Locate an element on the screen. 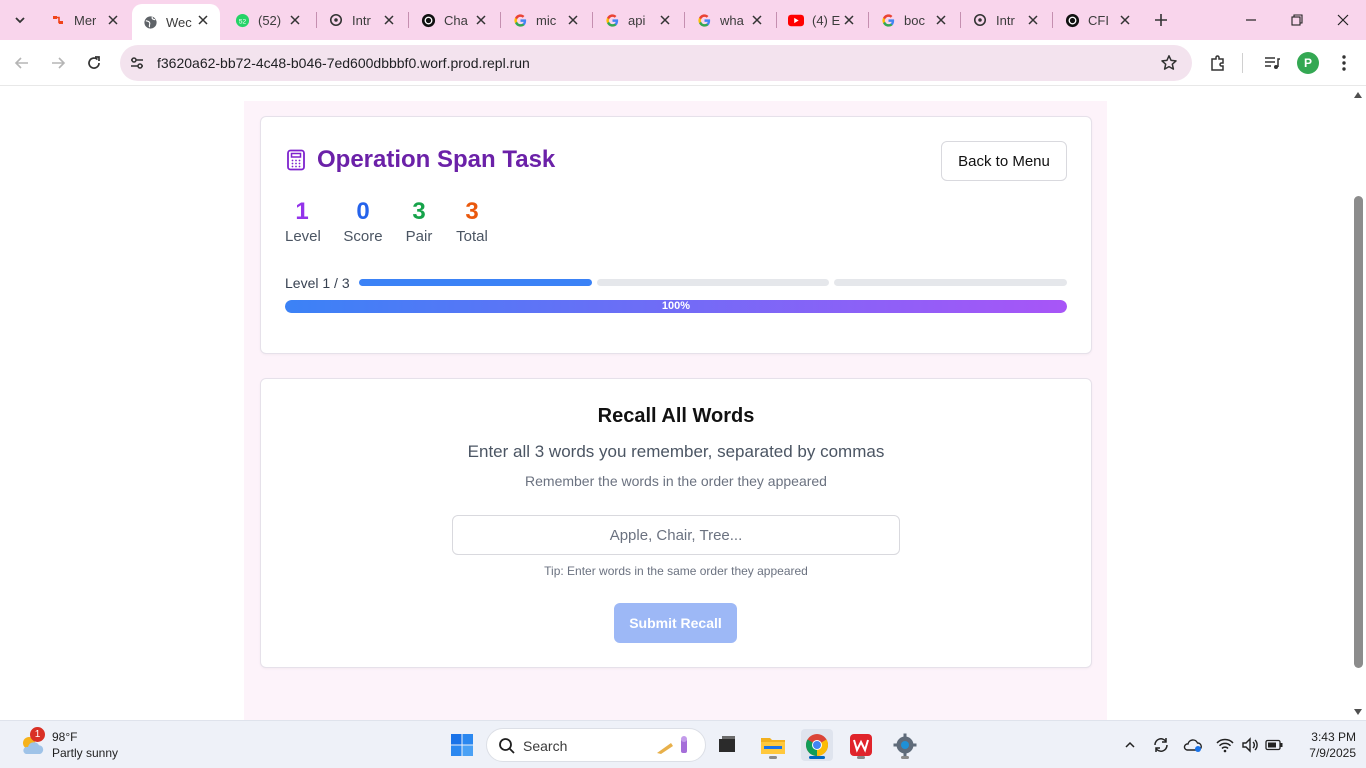 This screenshot has width=1366, height=768. close-icon is located at coordinates (1343, 20).